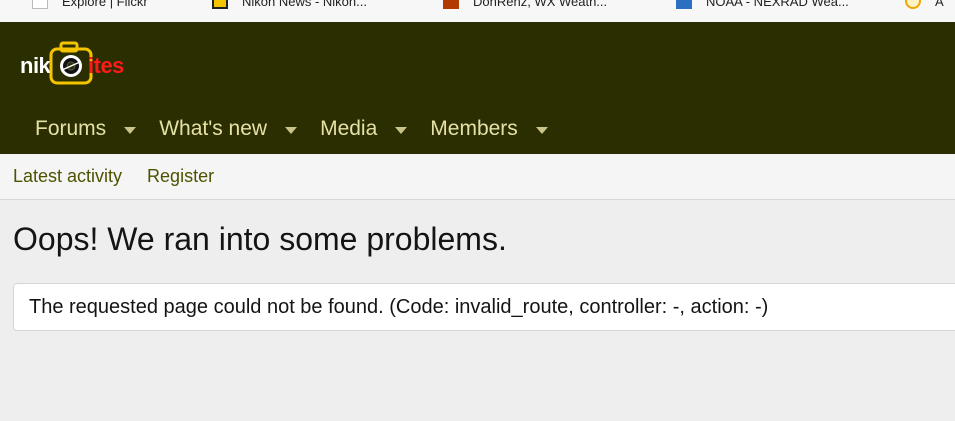 This screenshot has width=955, height=421. I want to click on tab-label: Media, so click(349, 128).